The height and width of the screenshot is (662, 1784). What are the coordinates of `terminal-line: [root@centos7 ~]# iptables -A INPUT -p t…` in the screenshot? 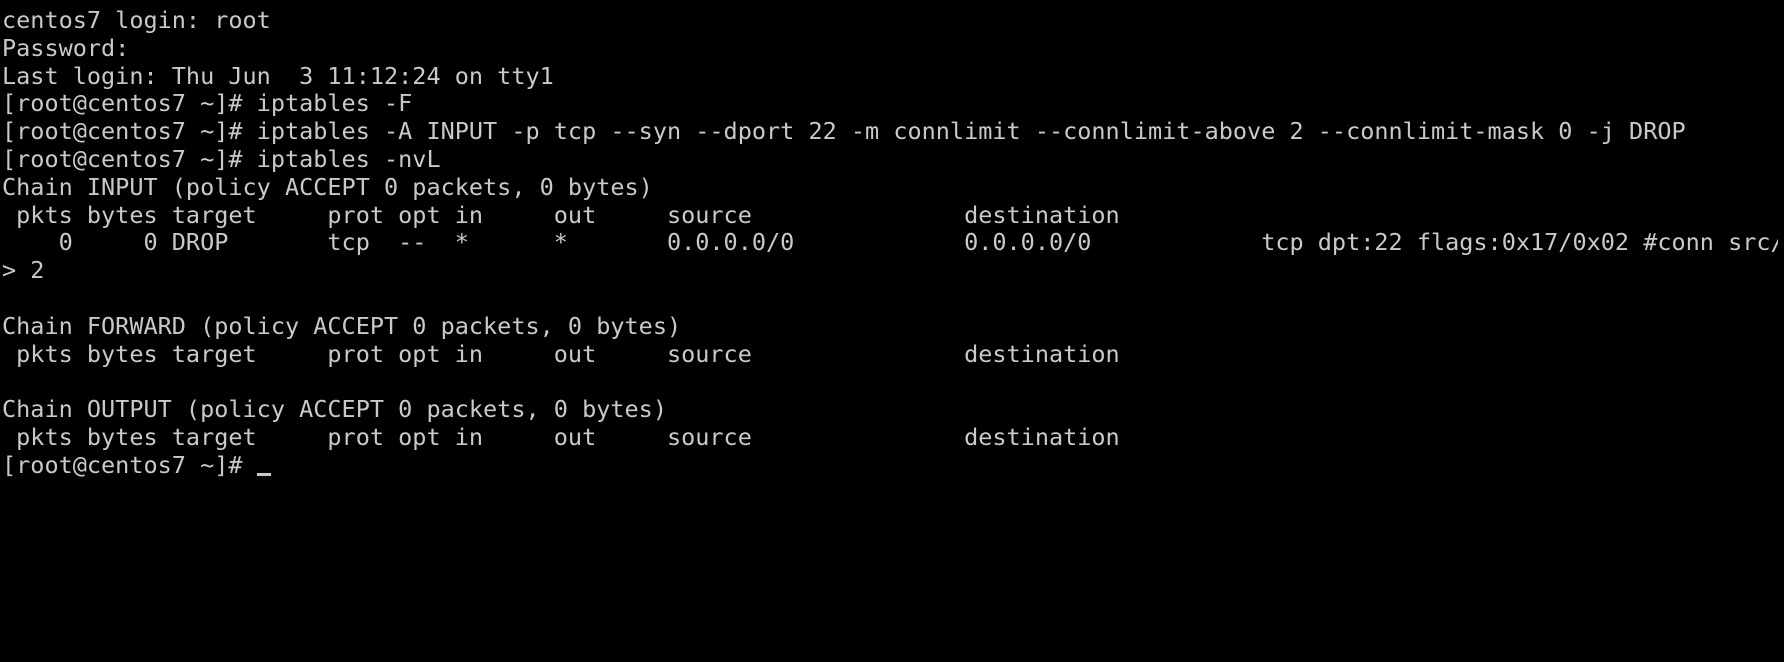 It's located at (844, 131).